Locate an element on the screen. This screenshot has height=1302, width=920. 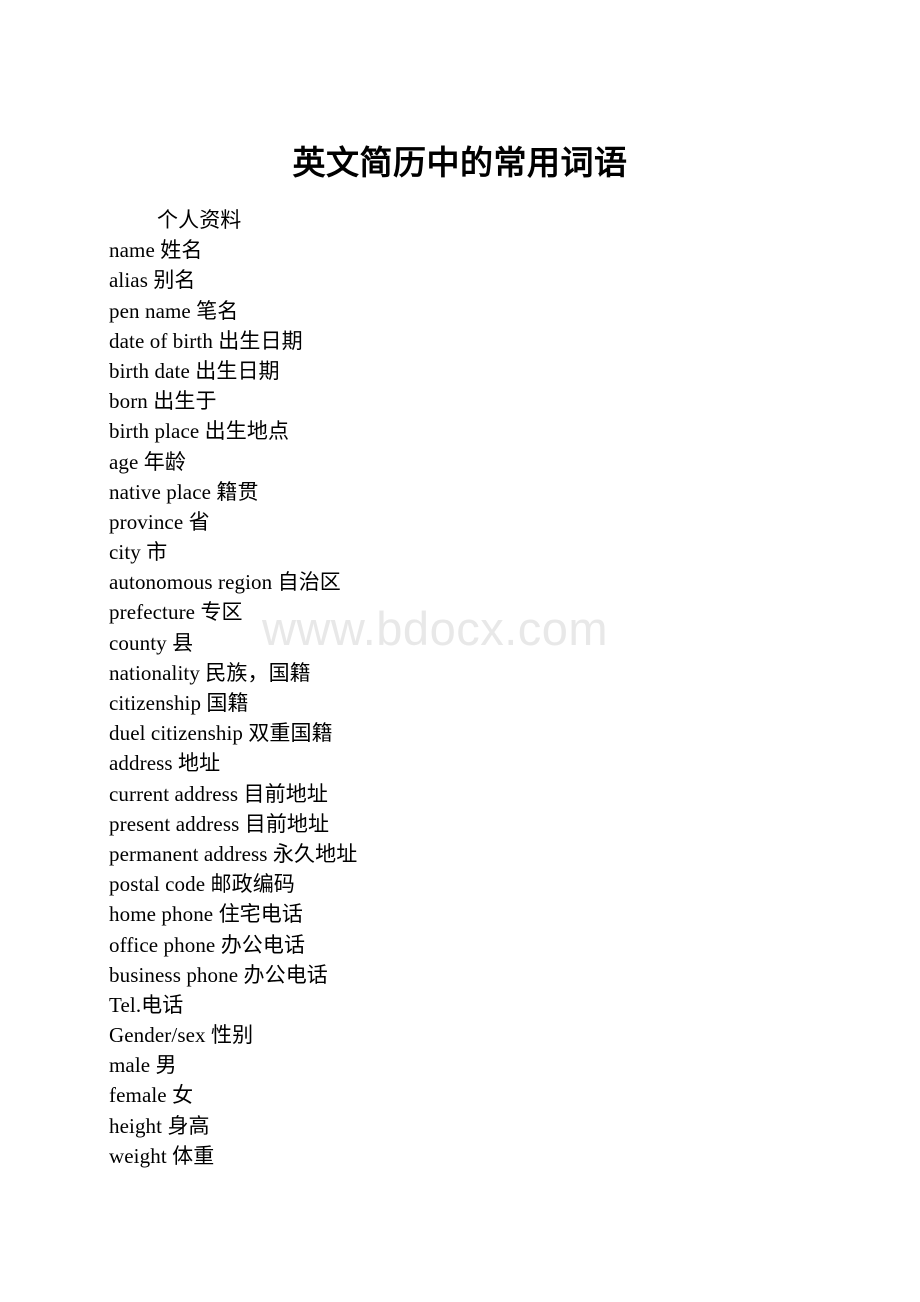
page-title: 英文简历中的常用词语 is located at coordinates (460, 164).